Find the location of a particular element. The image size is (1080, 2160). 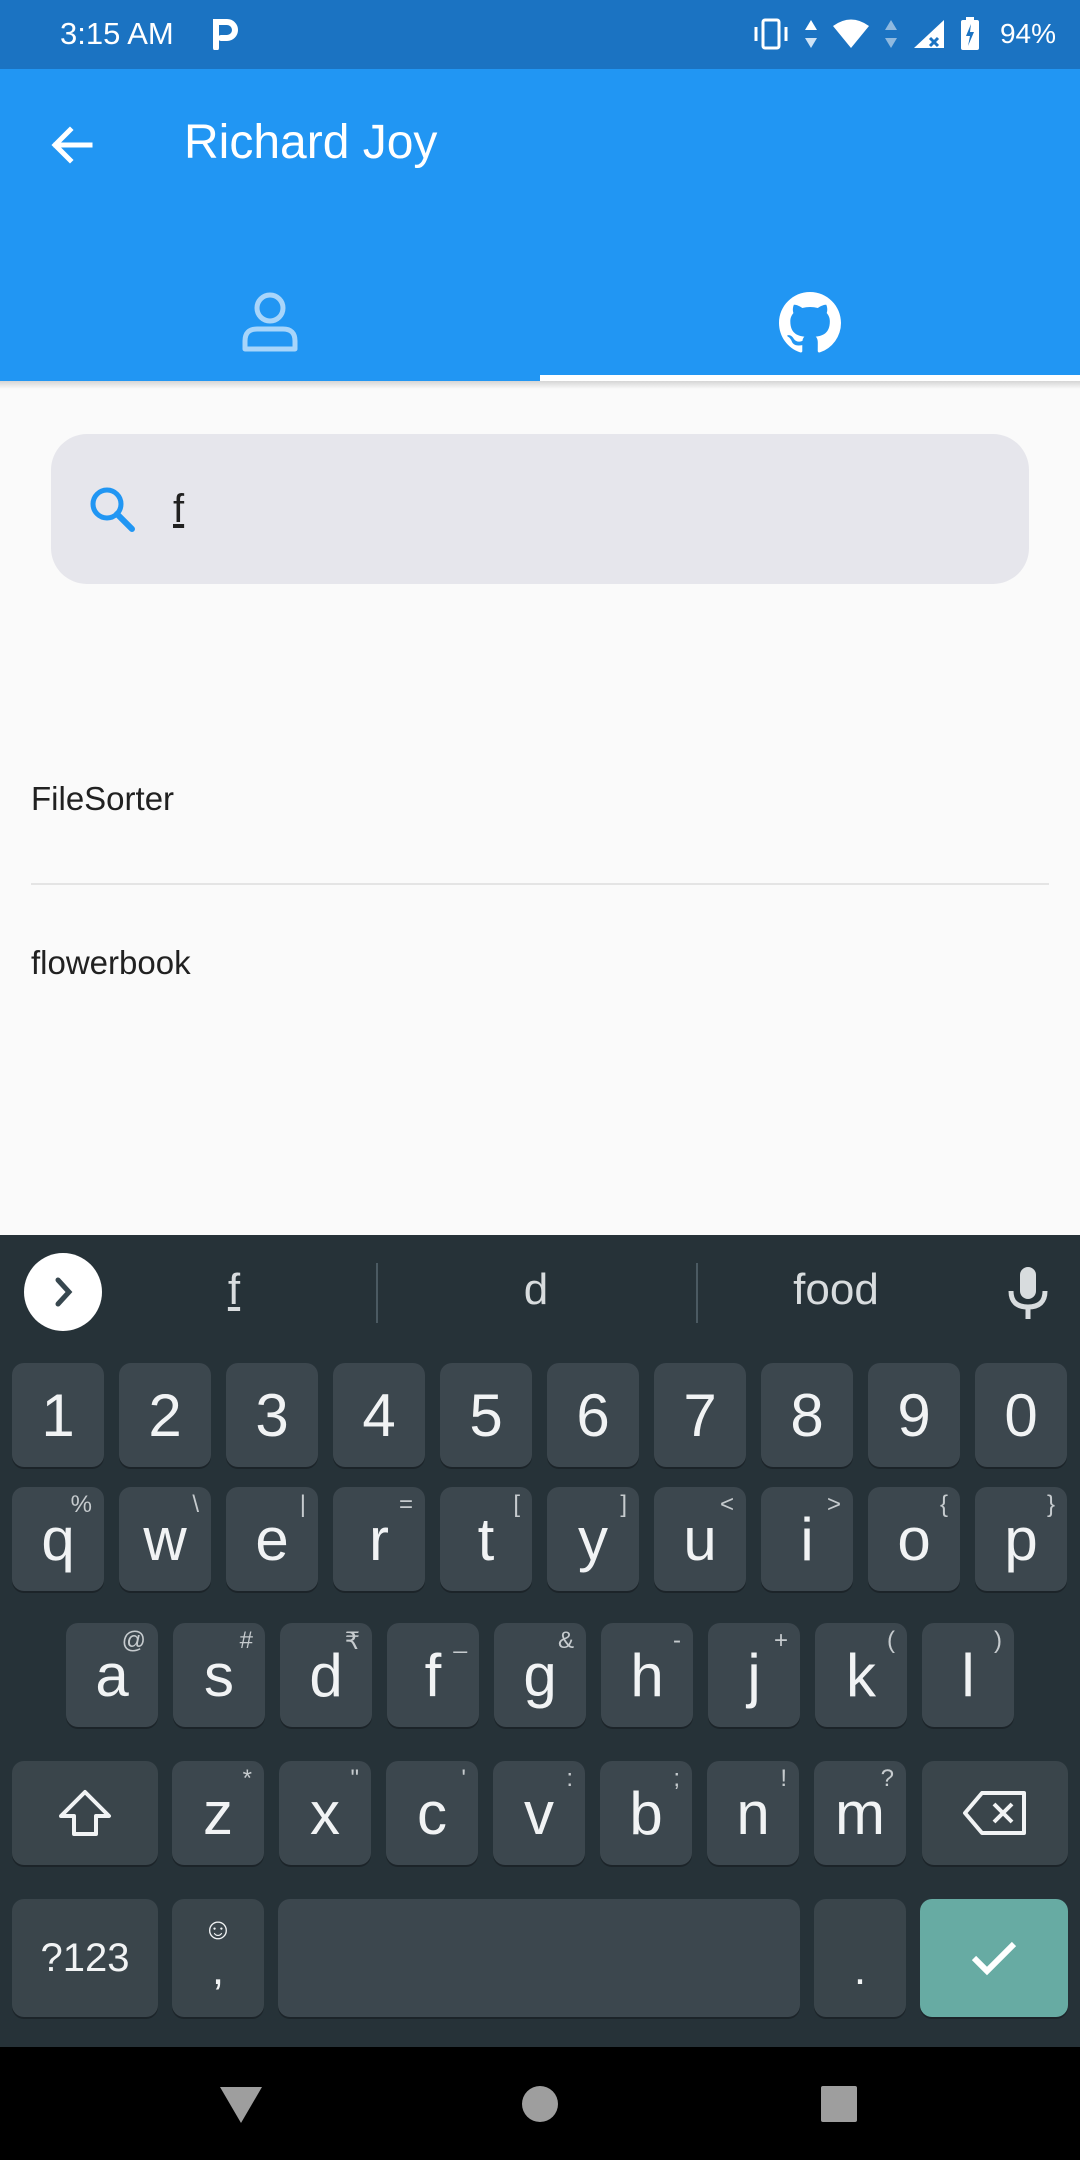

search-box is located at coordinates (540, 509).